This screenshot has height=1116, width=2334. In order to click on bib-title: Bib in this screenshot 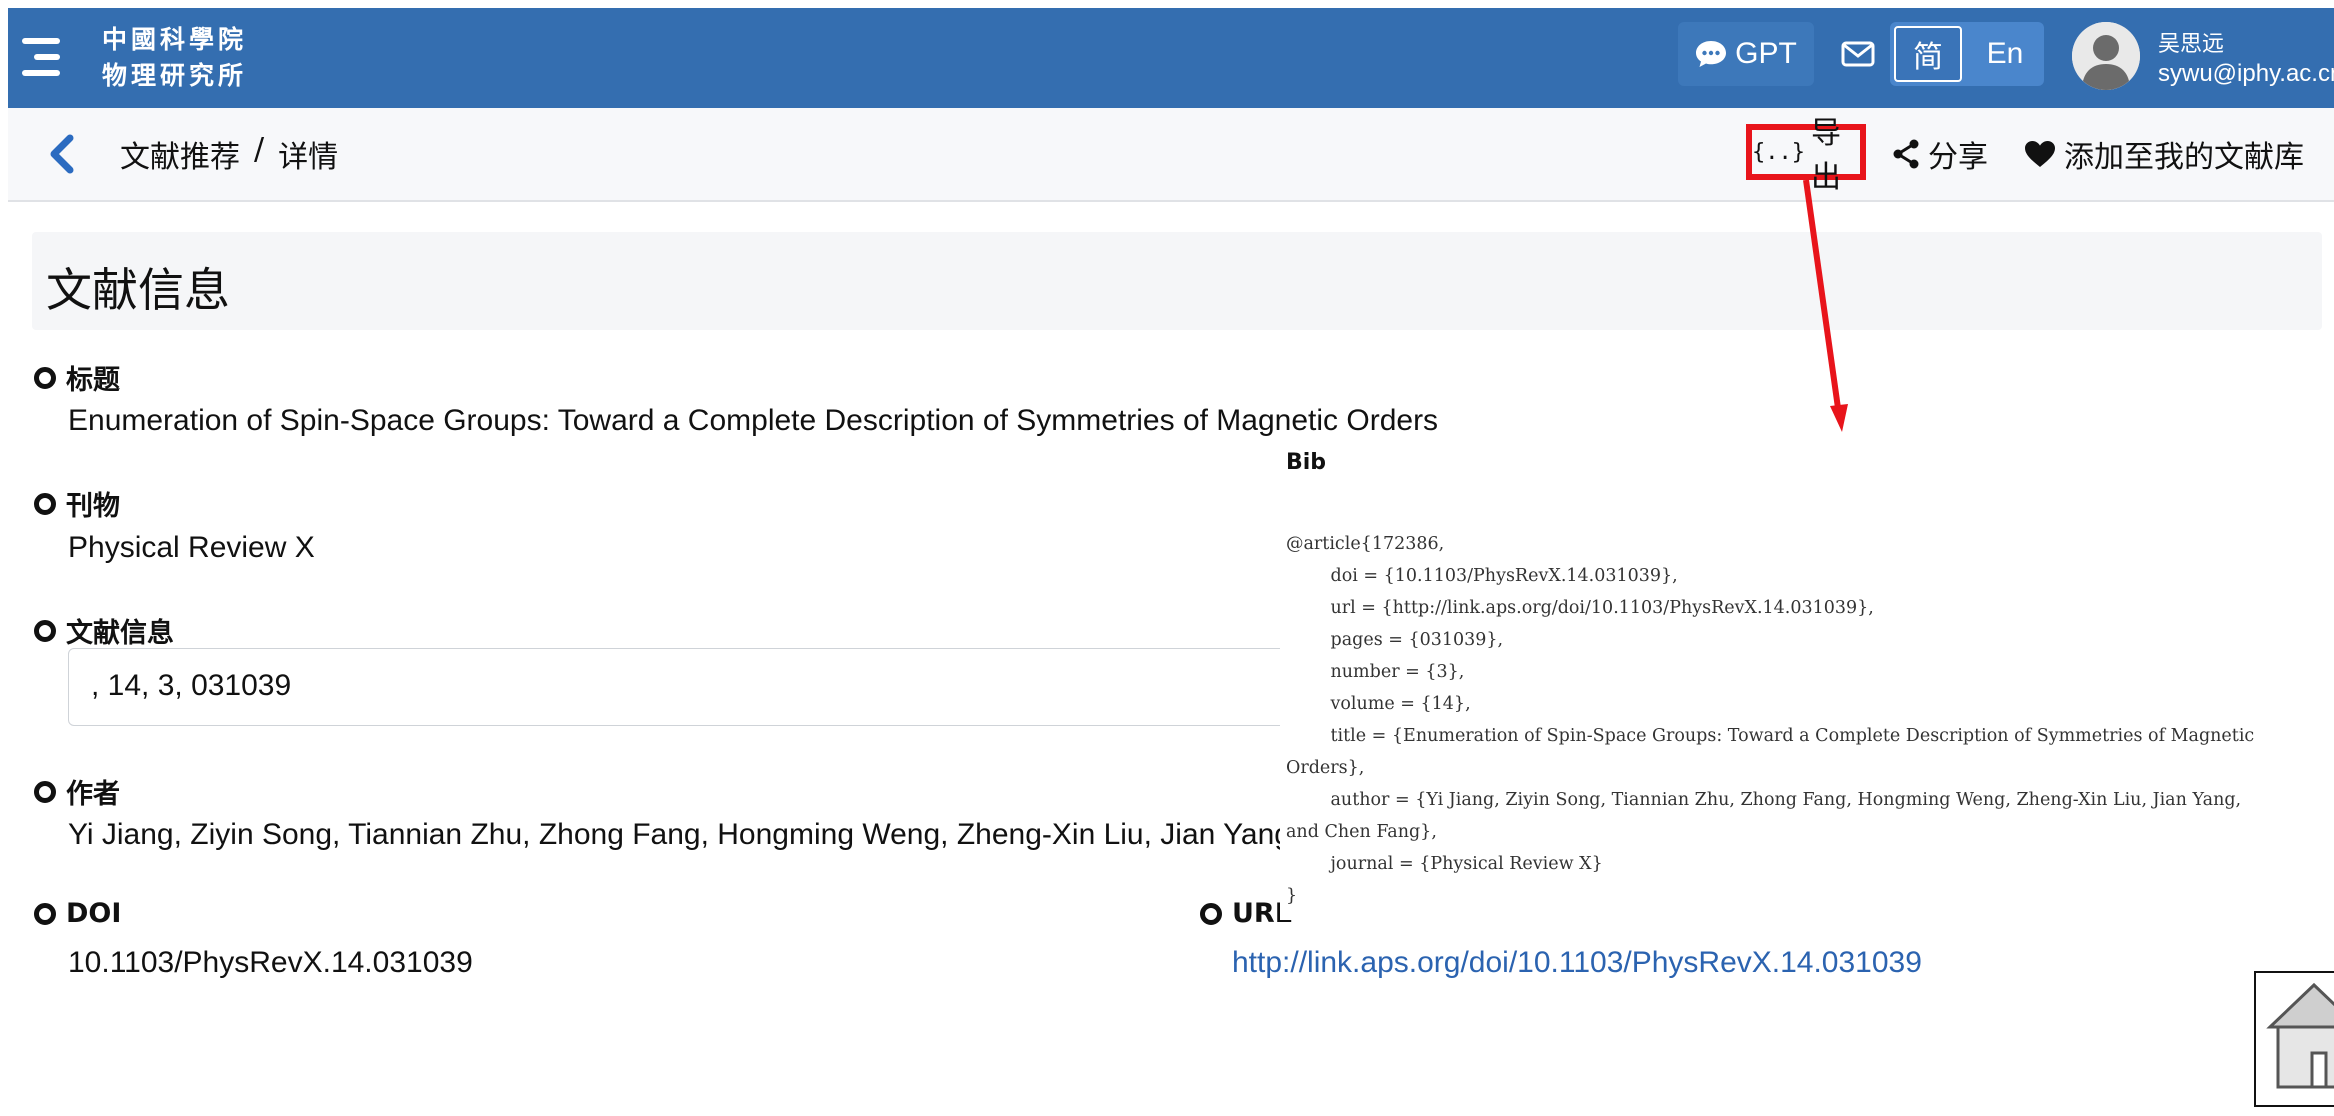, I will do `click(1306, 462)`.